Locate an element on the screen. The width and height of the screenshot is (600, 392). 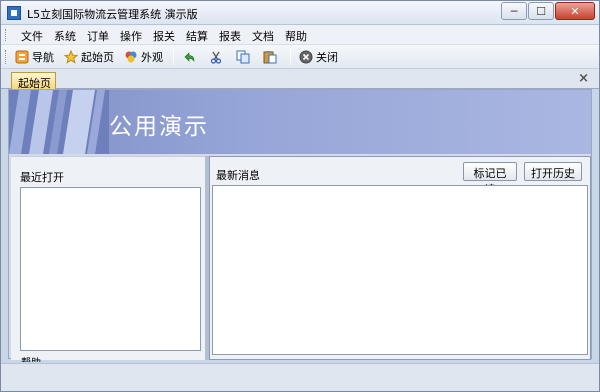
window-controls: ─ ☐ ✕ is located at coordinates (547, 11).